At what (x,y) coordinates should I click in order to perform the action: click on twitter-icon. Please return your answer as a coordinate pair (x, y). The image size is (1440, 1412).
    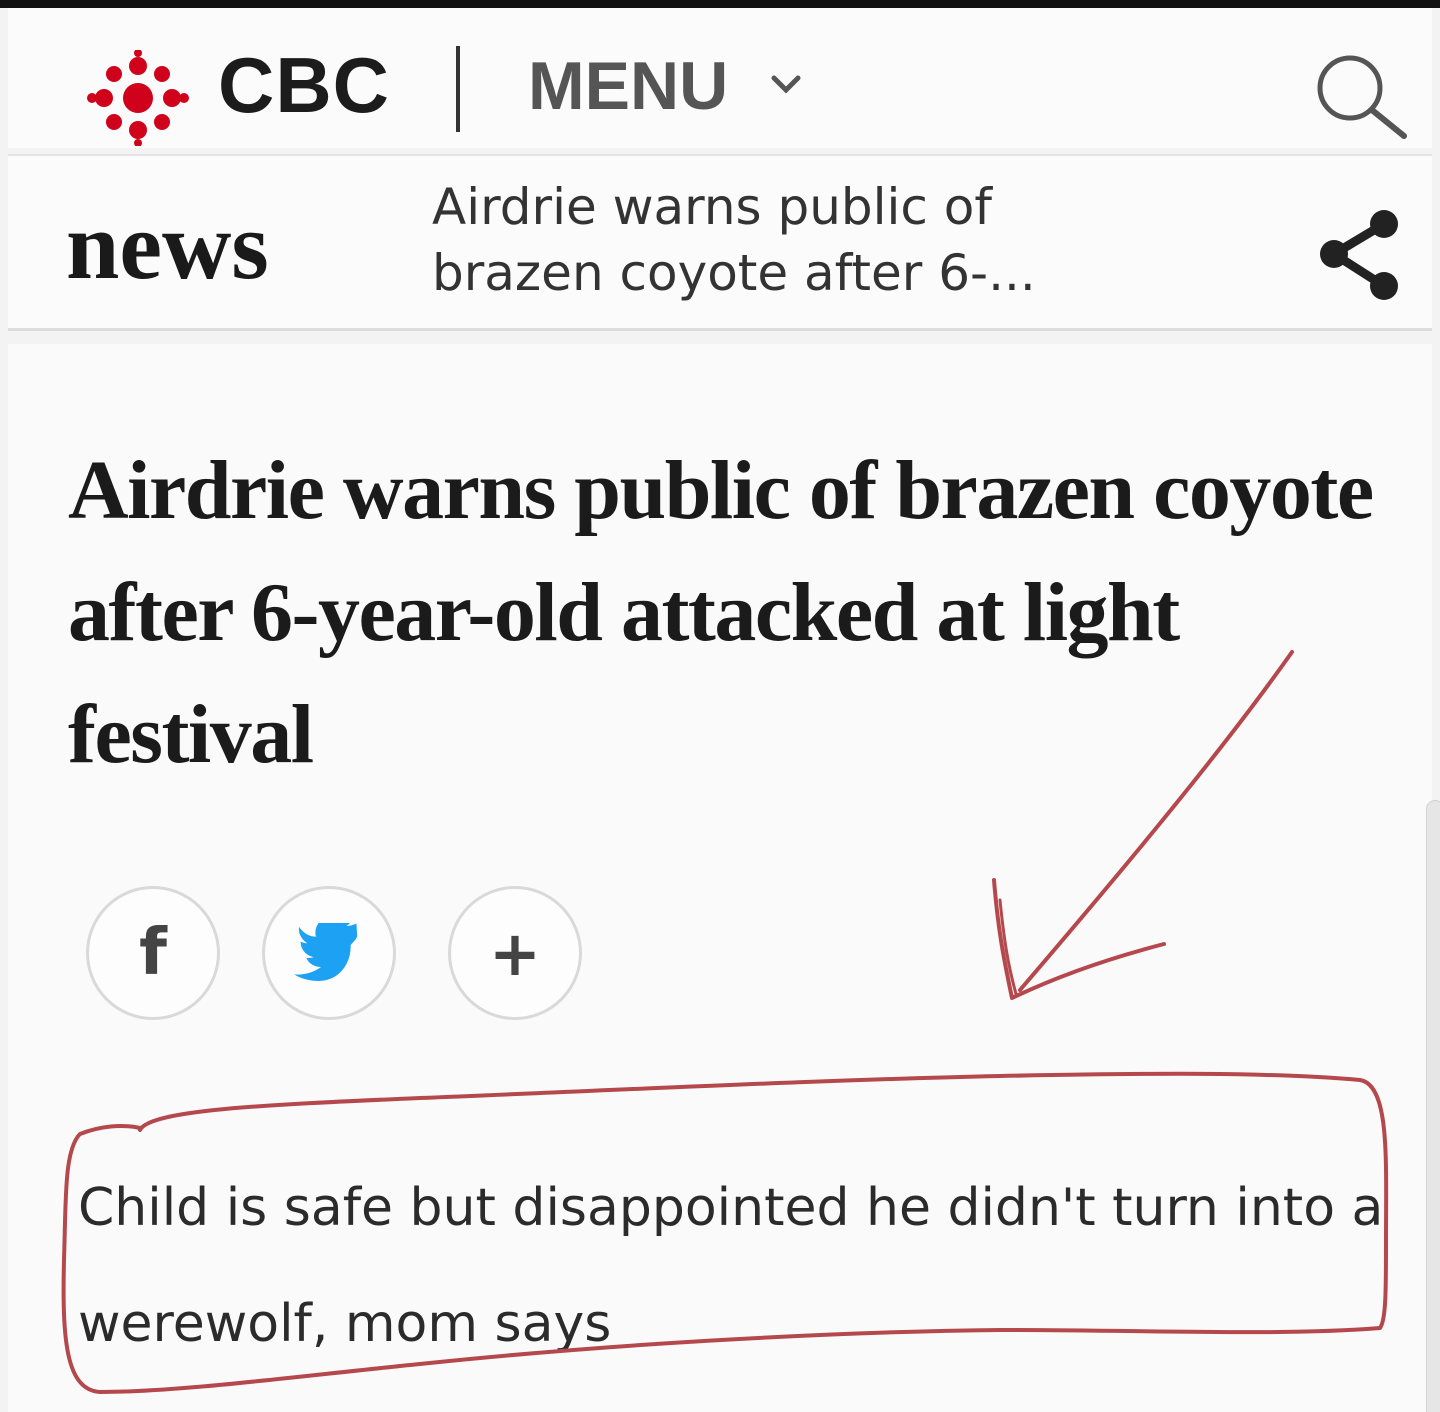
    Looking at the image, I should click on (329, 953).